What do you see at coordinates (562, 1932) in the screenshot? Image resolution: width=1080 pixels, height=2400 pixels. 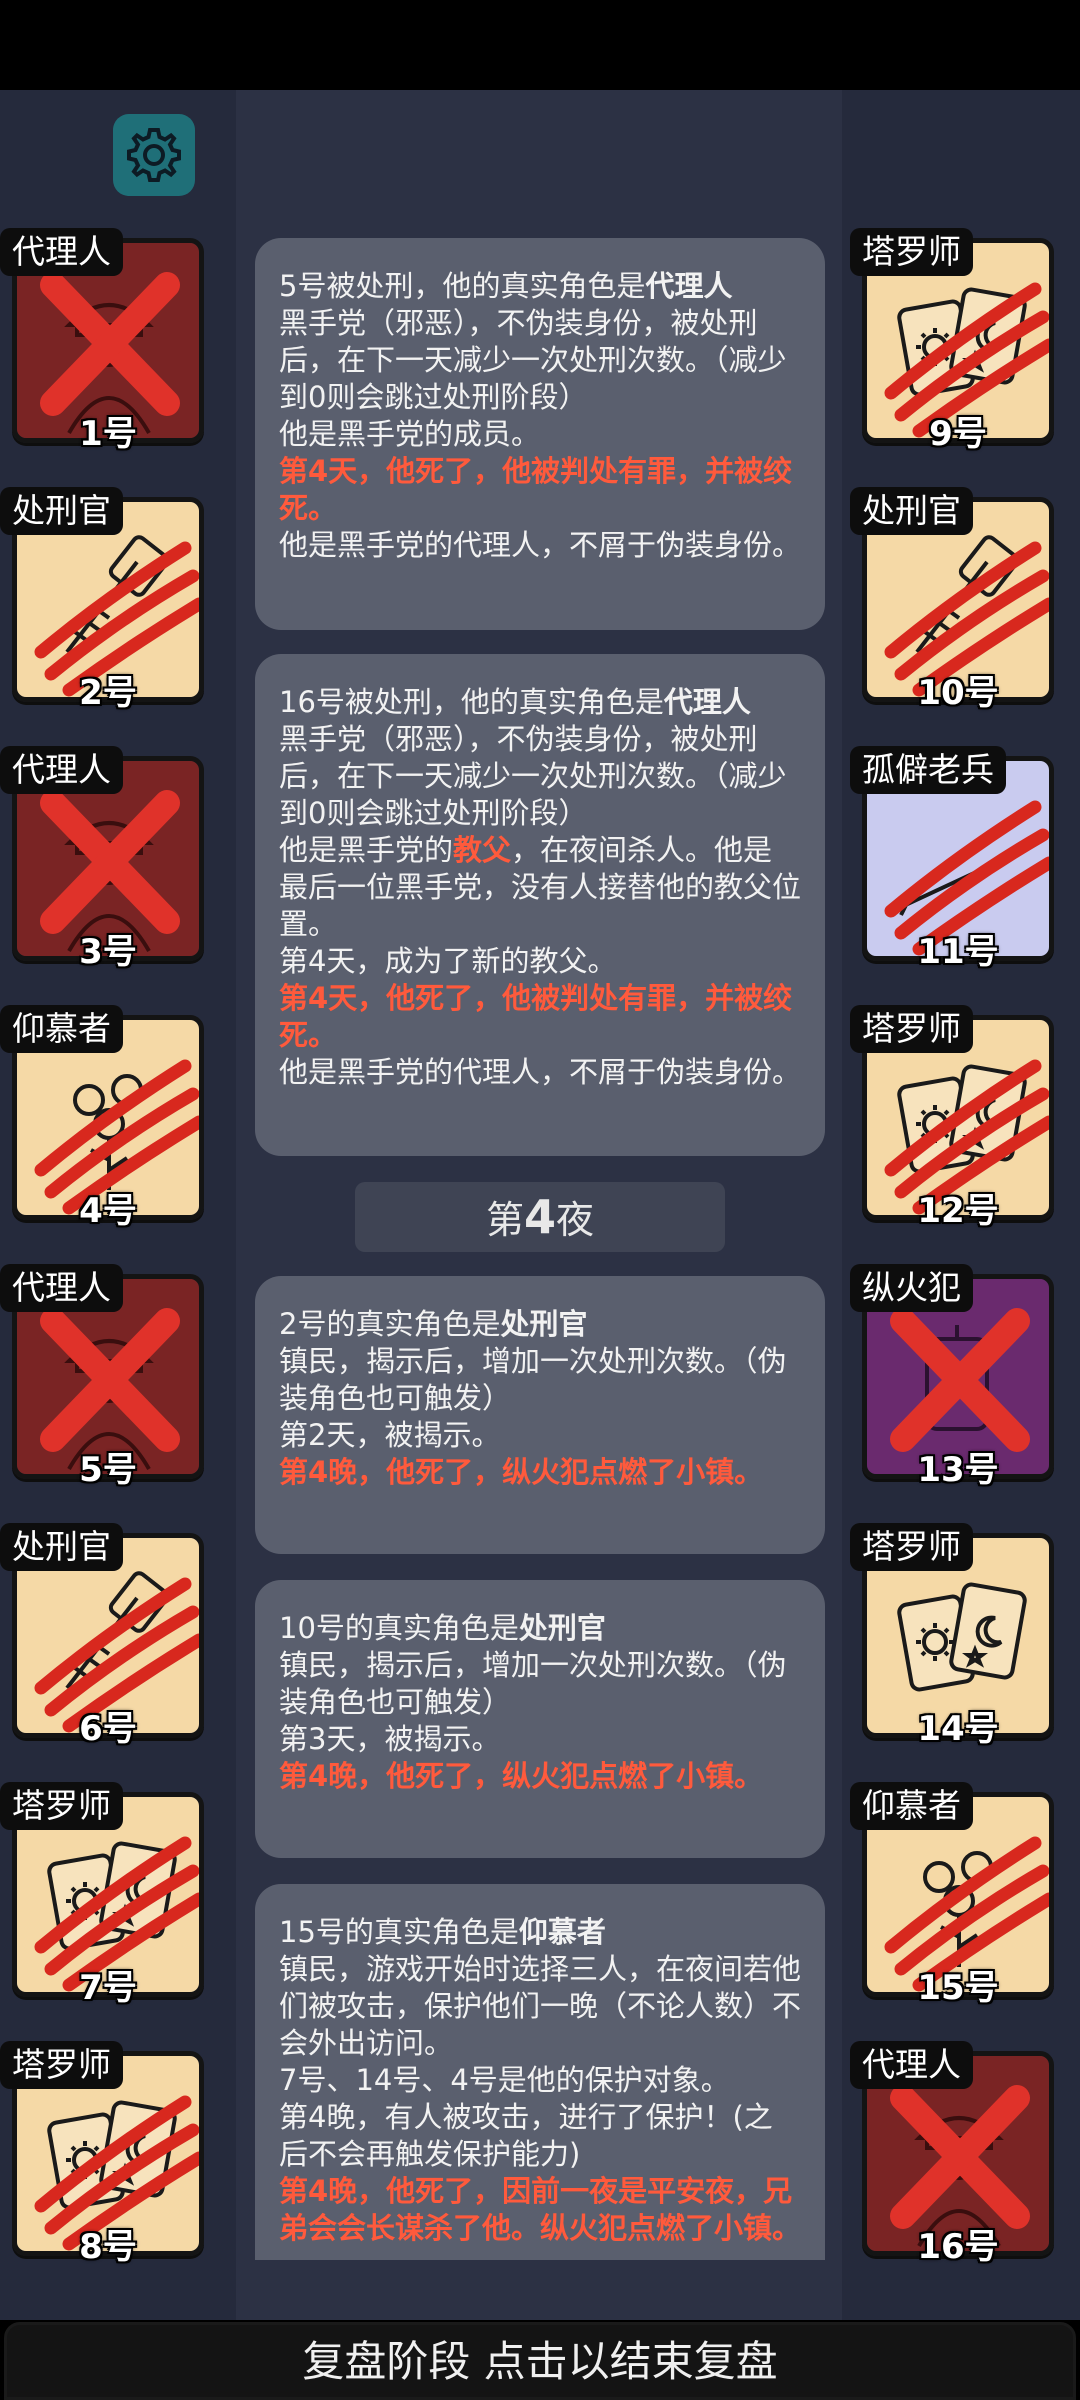 I see `entry-role: 仰慕者` at bounding box center [562, 1932].